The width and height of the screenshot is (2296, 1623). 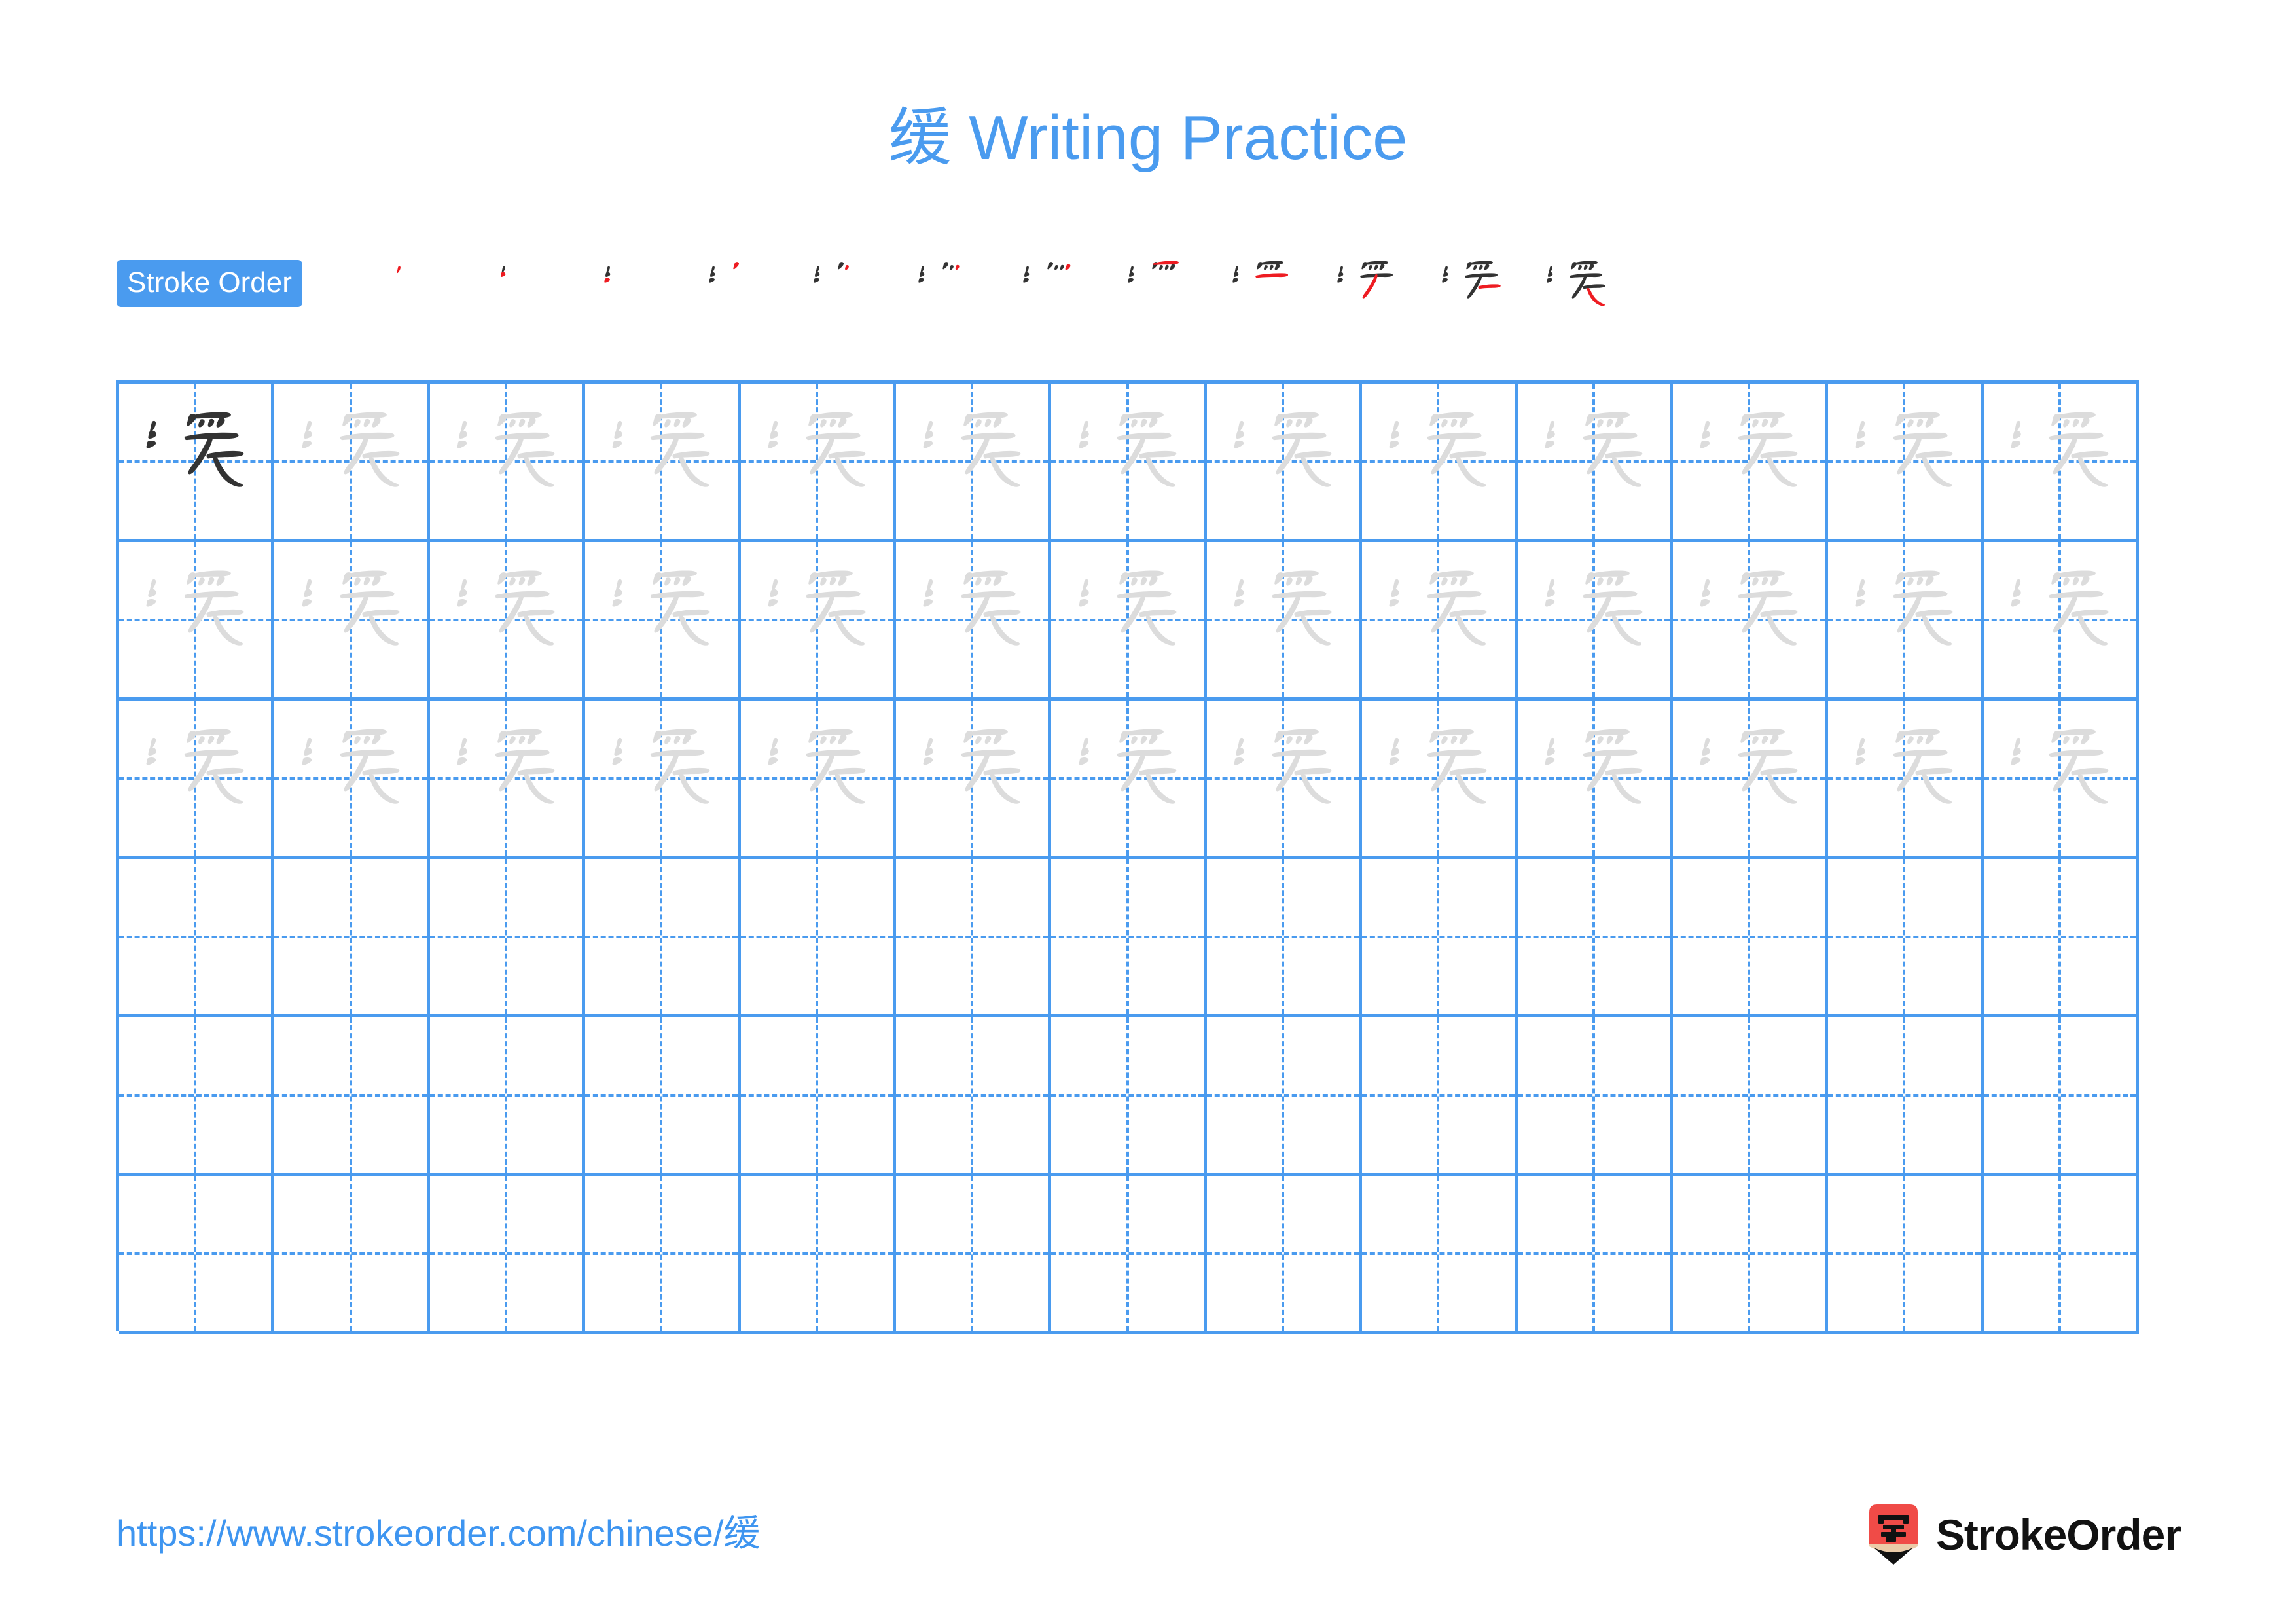 I want to click on brand-logo: StrokeOrder, so click(x=2023, y=1534).